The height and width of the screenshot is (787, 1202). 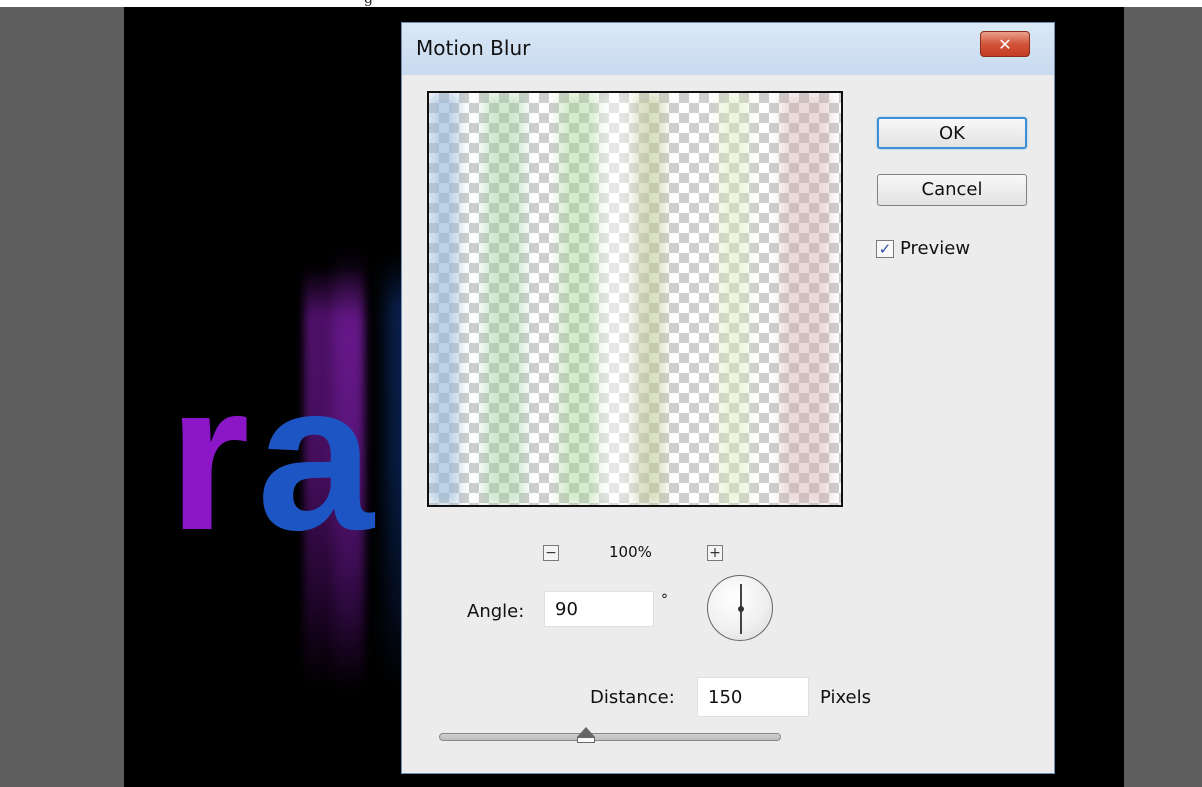 What do you see at coordinates (935, 248) in the screenshot?
I see `preview-label: Preview` at bounding box center [935, 248].